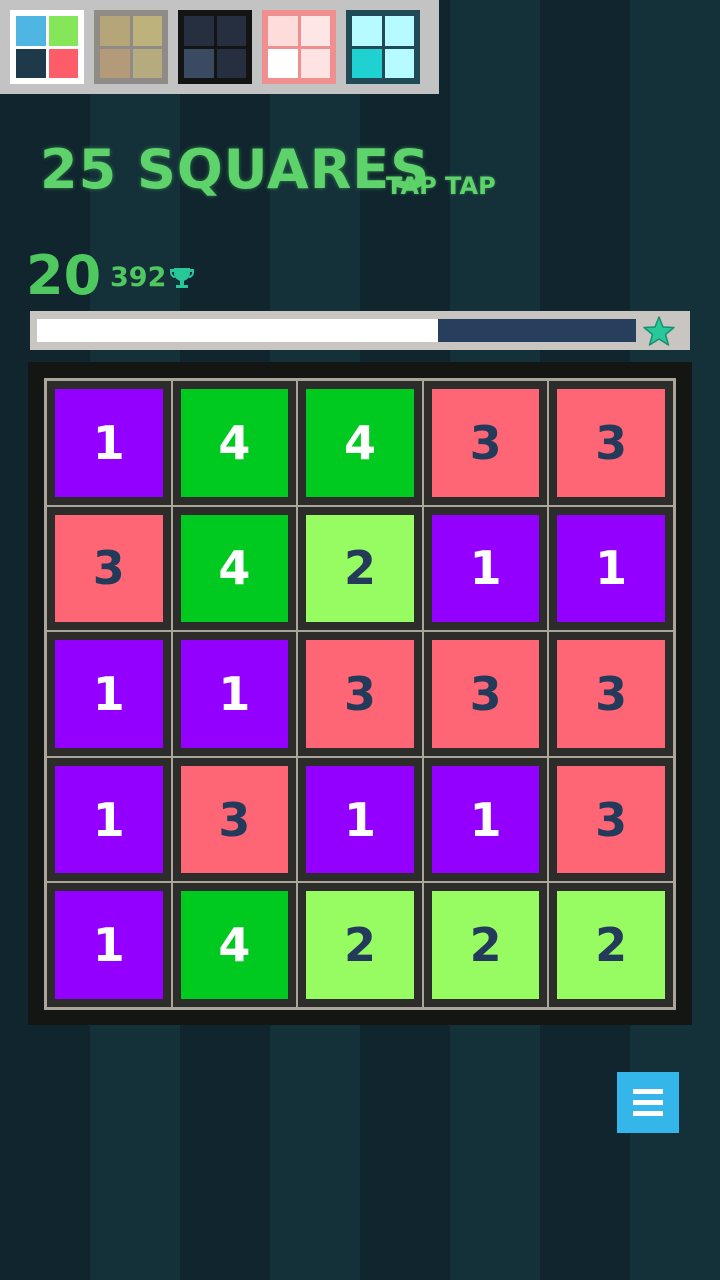  I want to click on theme-swatch-pink, so click(299, 47).